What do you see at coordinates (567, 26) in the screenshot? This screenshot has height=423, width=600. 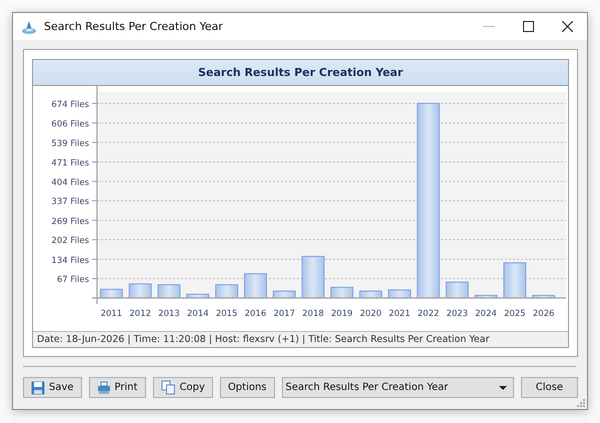 I see `close-icon` at bounding box center [567, 26].